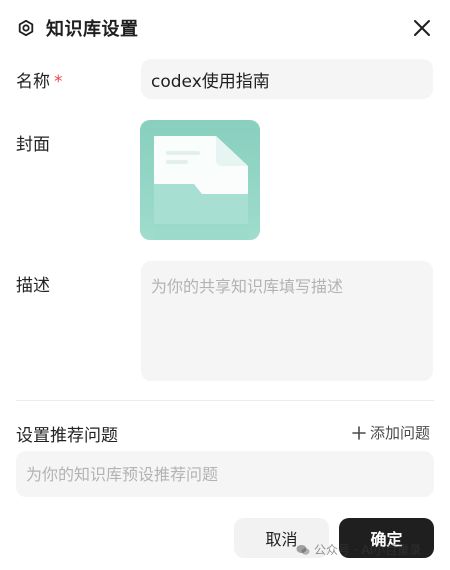  I want to click on add-question-label: 添加问题, so click(399, 433).